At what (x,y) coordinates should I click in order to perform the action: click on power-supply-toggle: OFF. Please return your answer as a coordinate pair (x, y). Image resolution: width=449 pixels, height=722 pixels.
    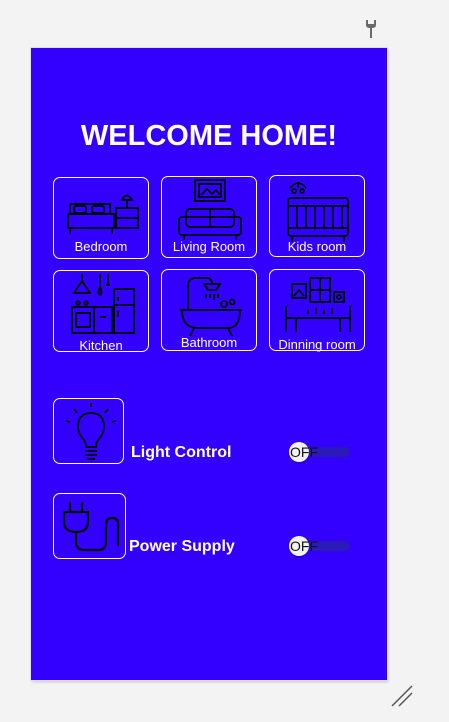
    Looking at the image, I should click on (319, 546).